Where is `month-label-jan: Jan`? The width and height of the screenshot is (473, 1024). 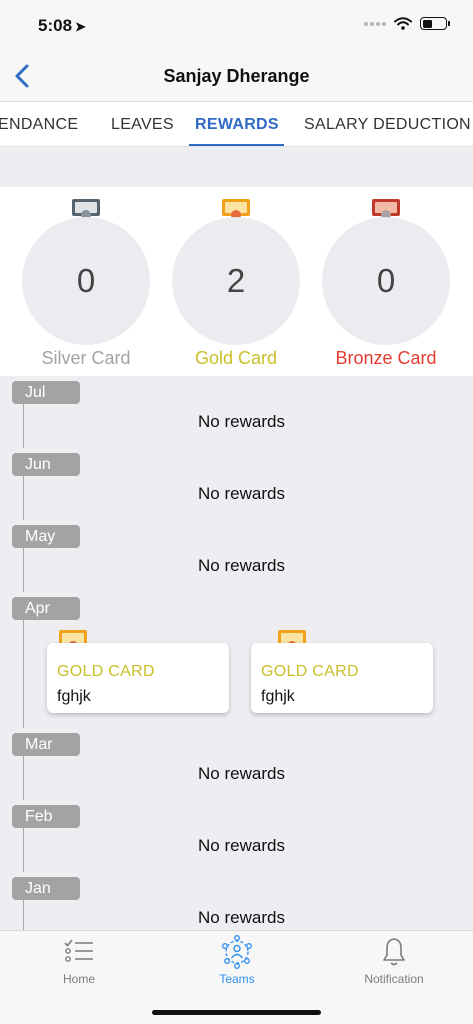
month-label-jan: Jan is located at coordinates (46, 888).